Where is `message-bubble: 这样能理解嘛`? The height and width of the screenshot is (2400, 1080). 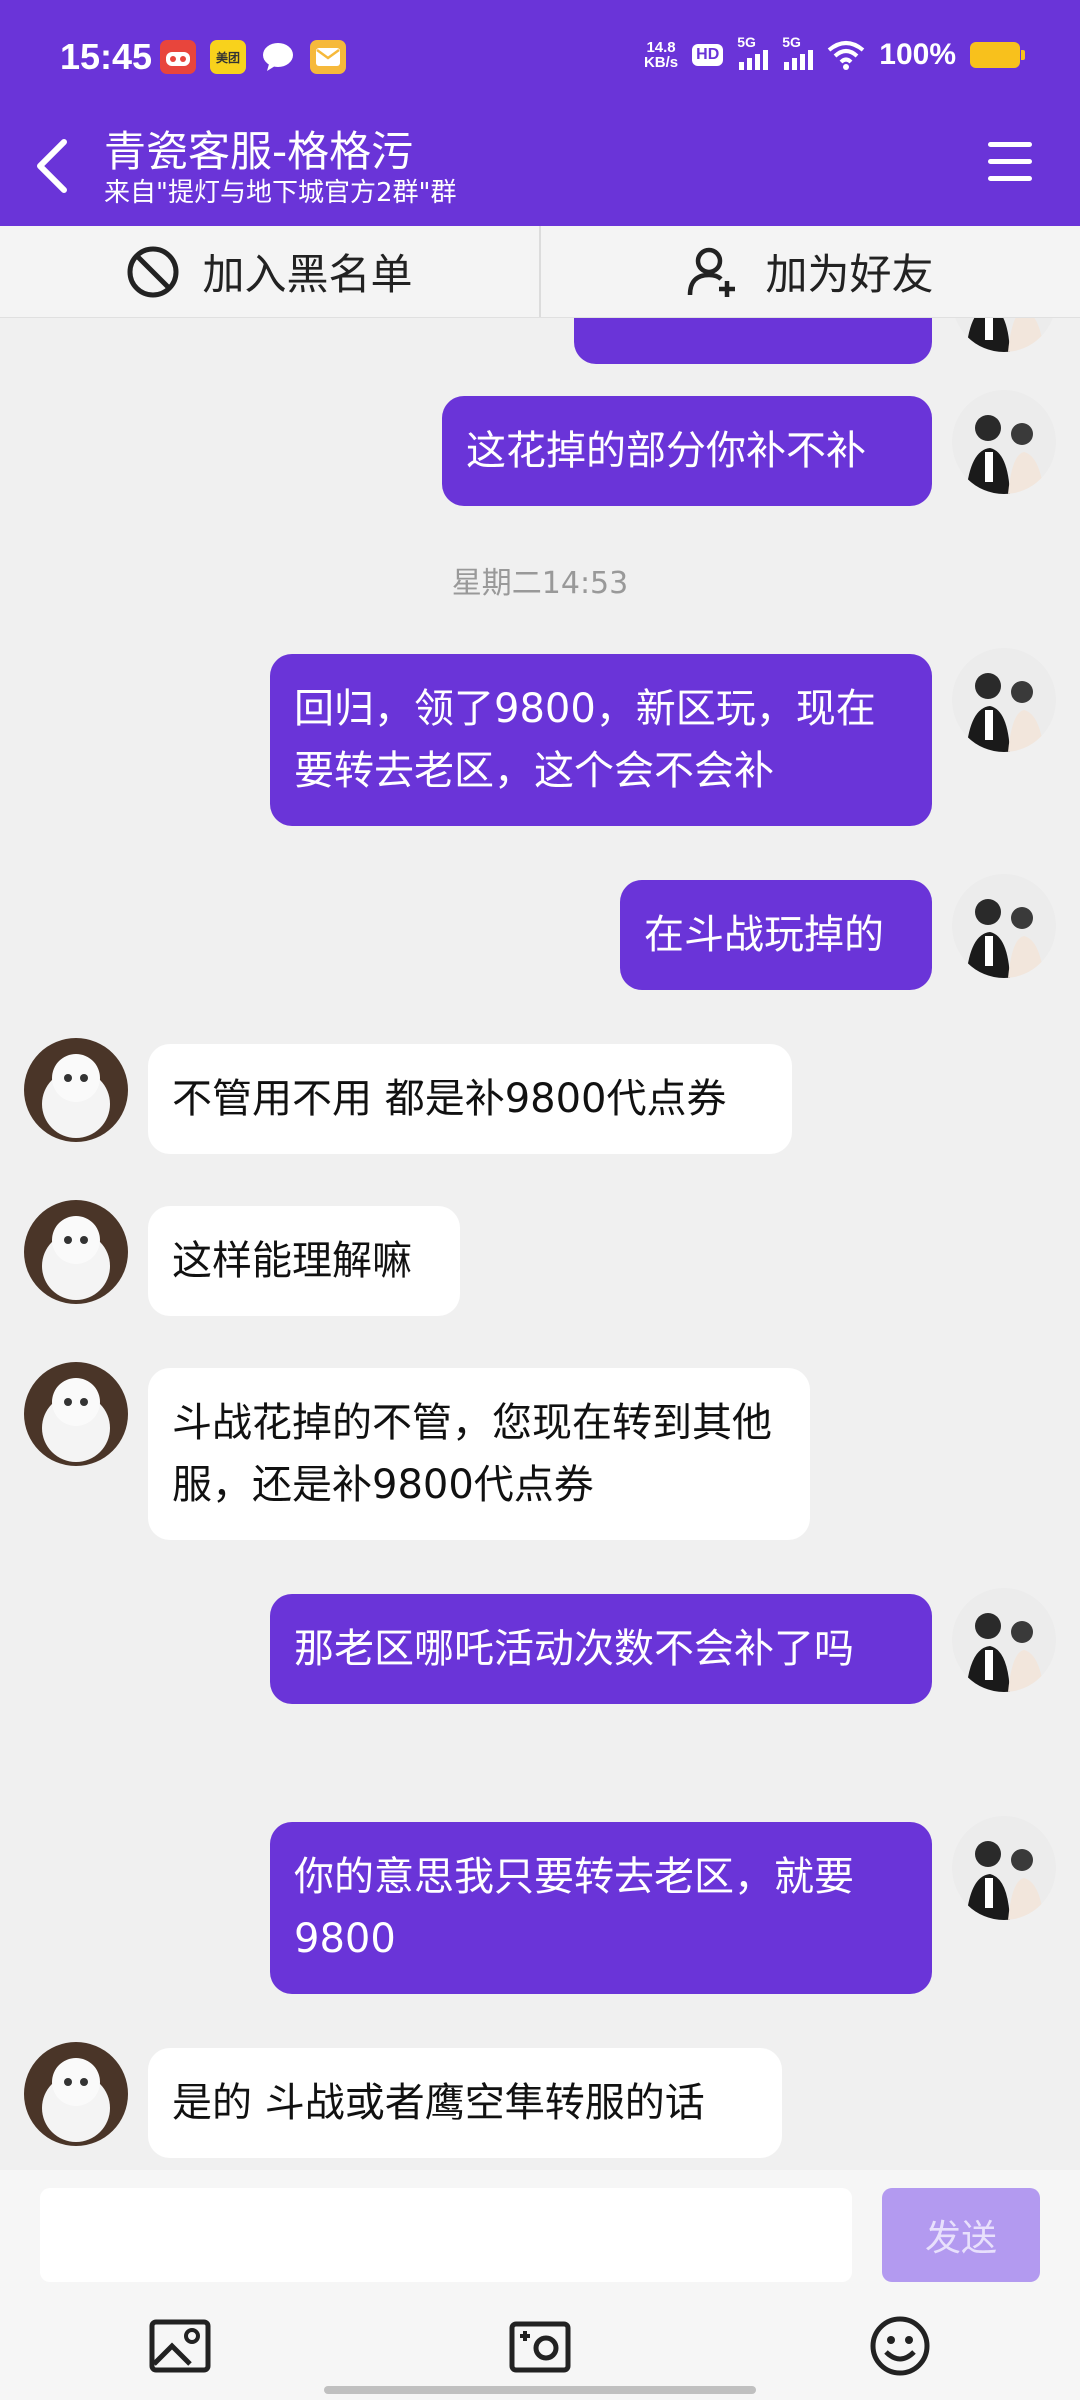 message-bubble: 这样能理解嘛 is located at coordinates (304, 1261).